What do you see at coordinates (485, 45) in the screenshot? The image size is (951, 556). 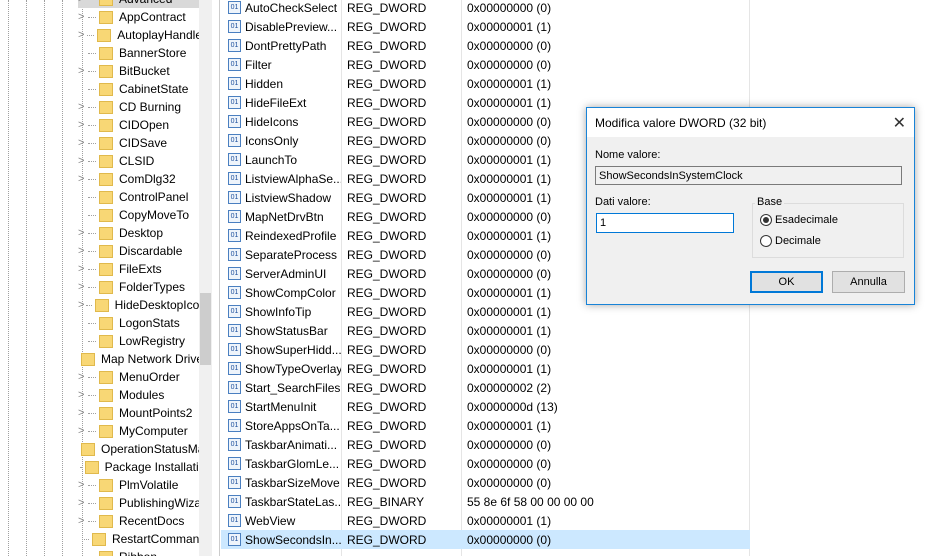 I see `value-row: 01 DontPrettyPath REG_DWORD 0x00000000 (0)` at bounding box center [485, 45].